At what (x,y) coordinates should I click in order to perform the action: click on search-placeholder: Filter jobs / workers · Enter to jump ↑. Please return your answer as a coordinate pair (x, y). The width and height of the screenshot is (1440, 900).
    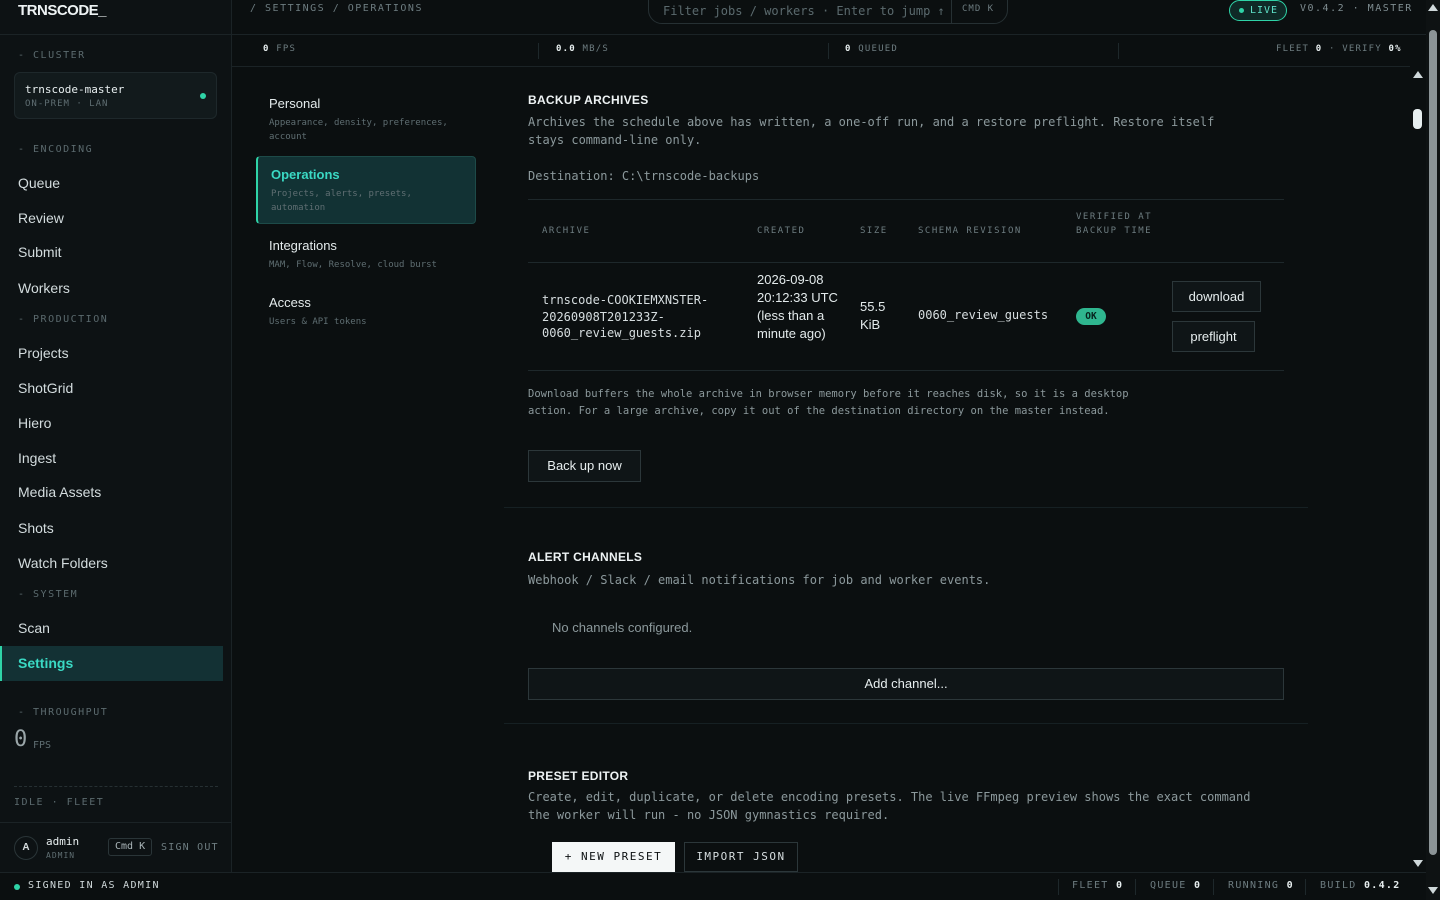
    Looking at the image, I should click on (804, 11).